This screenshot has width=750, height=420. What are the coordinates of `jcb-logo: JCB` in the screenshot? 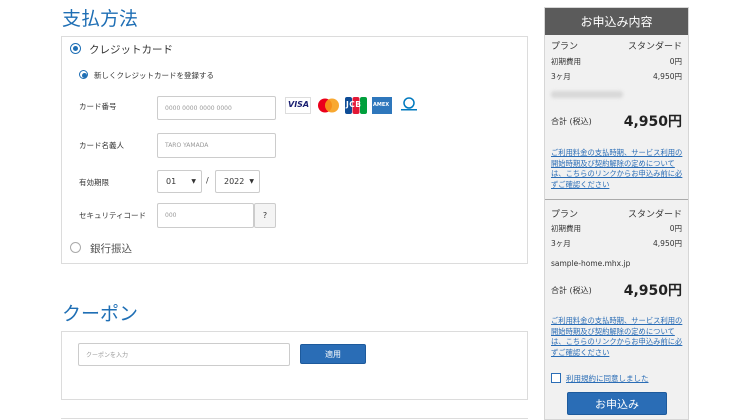 It's located at (356, 105).